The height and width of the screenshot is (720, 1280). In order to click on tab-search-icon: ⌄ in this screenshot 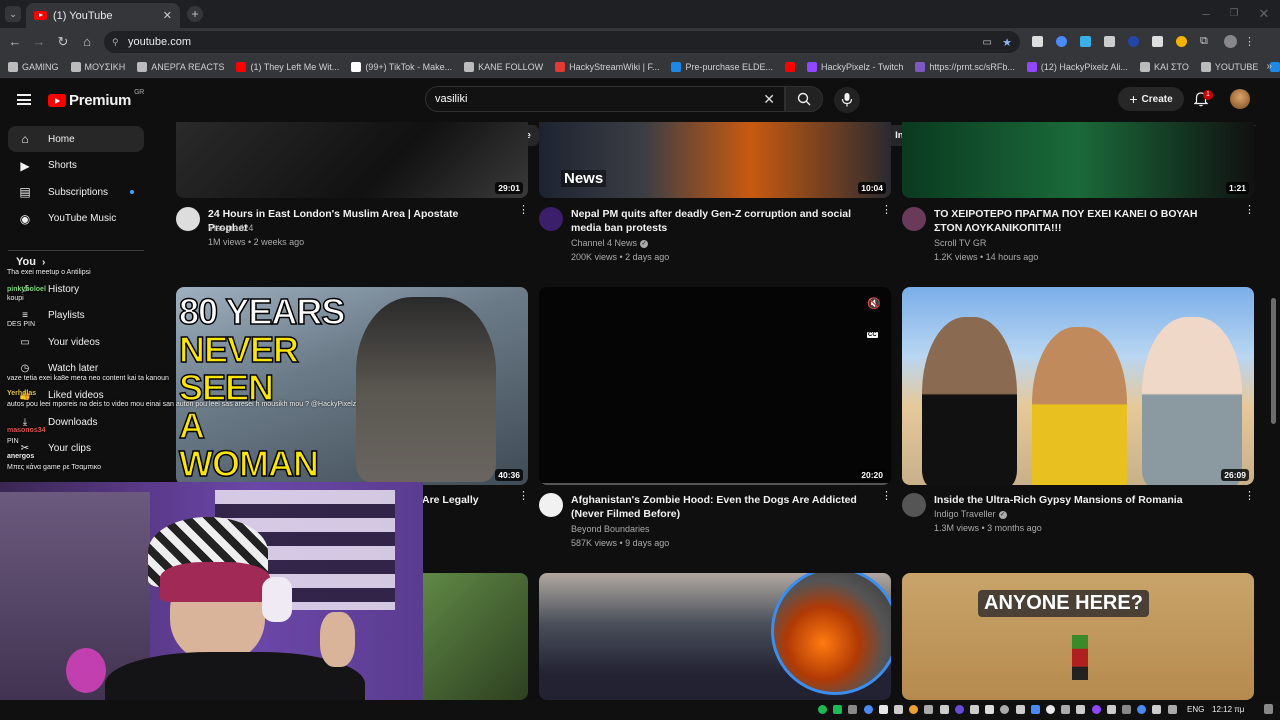, I will do `click(13, 14)`.